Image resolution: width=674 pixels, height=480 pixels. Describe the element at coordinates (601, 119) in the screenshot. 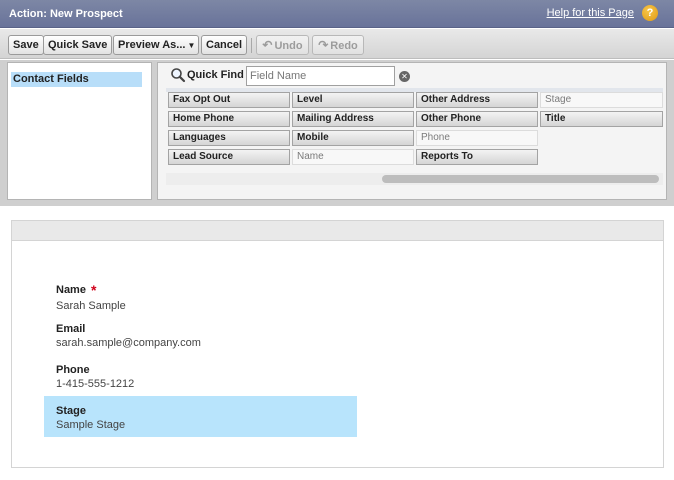

I see `palette-field-title: Title` at that location.